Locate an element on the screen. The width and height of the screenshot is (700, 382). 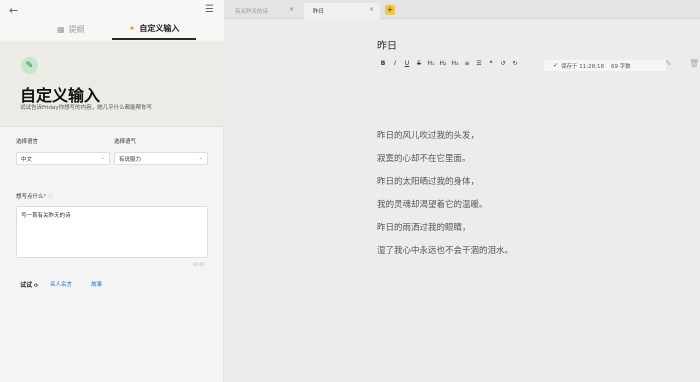
tone-select-value: 有说服力 is located at coordinates (130, 159).